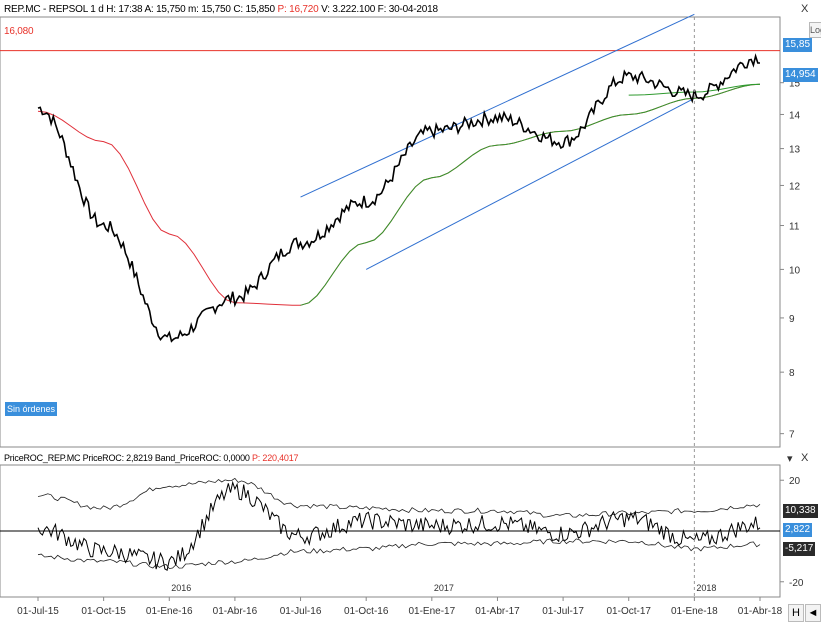 This screenshot has width=821, height=630. What do you see at coordinates (694, 611) in the screenshot?
I see `date-tick-label: 01-Ene-18` at bounding box center [694, 611].